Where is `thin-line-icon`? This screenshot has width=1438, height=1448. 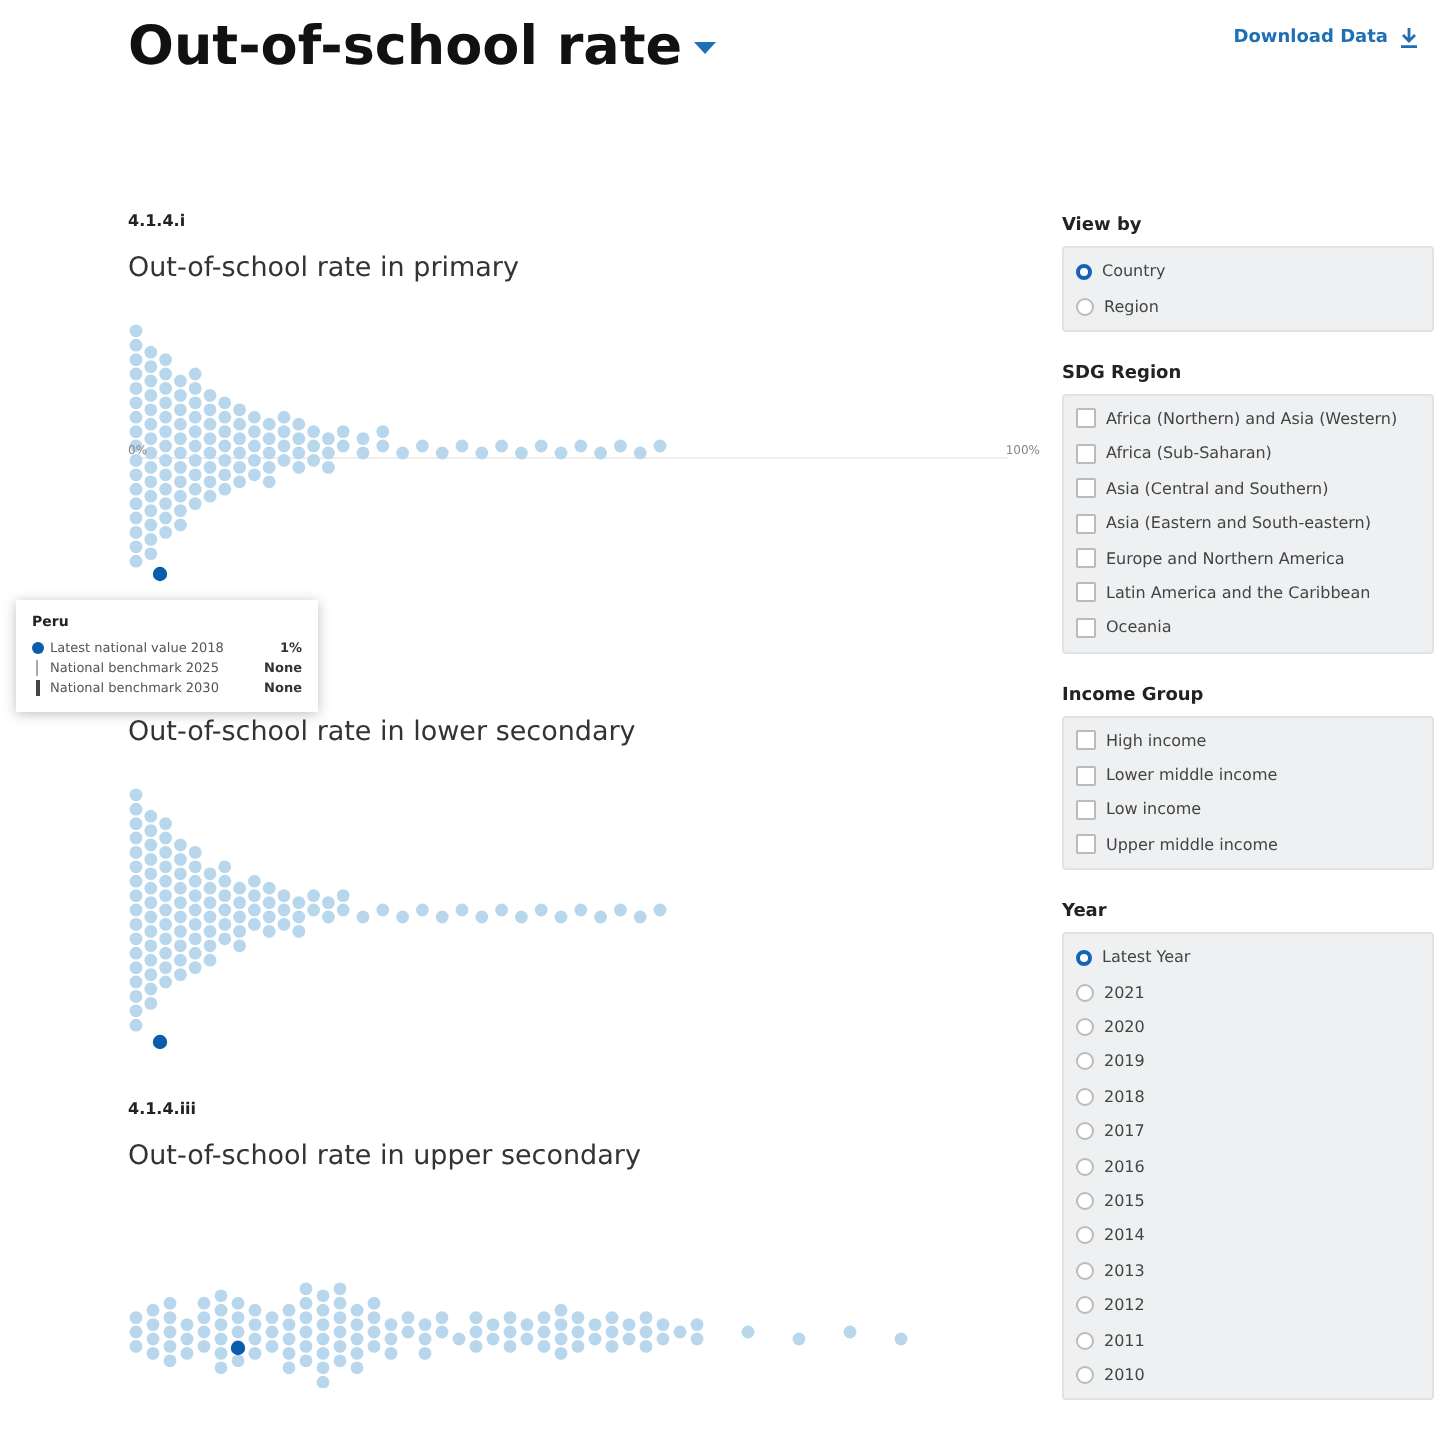 thin-line-icon is located at coordinates (37, 668).